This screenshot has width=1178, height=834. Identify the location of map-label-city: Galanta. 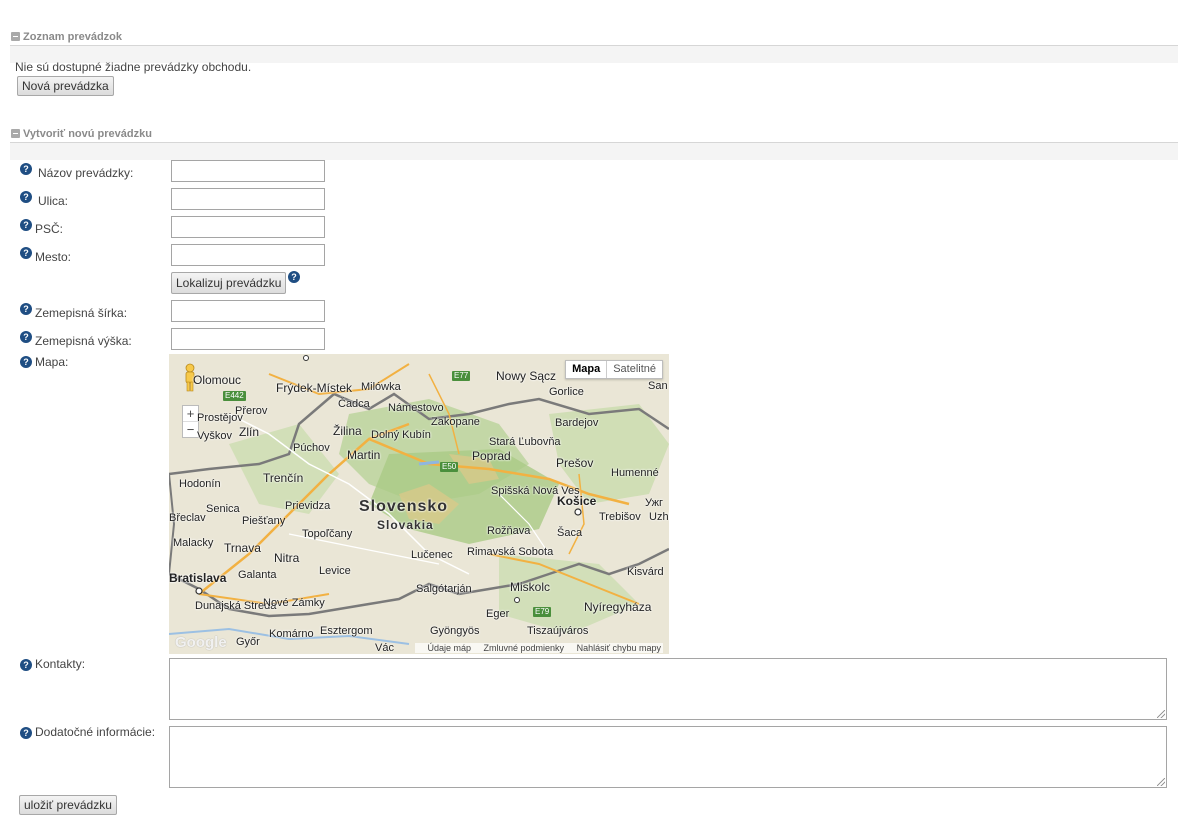
(257, 575).